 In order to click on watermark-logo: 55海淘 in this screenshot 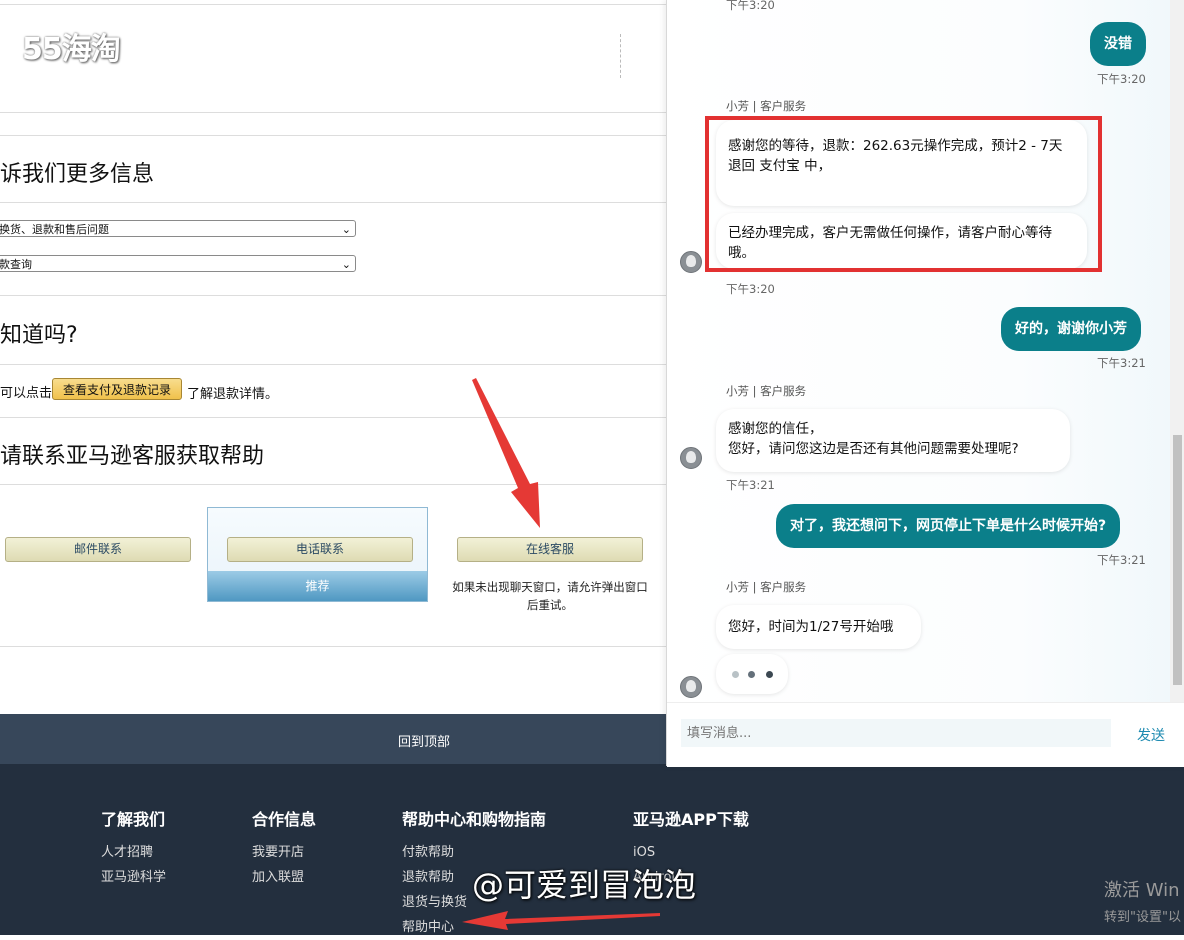, I will do `click(71, 49)`.